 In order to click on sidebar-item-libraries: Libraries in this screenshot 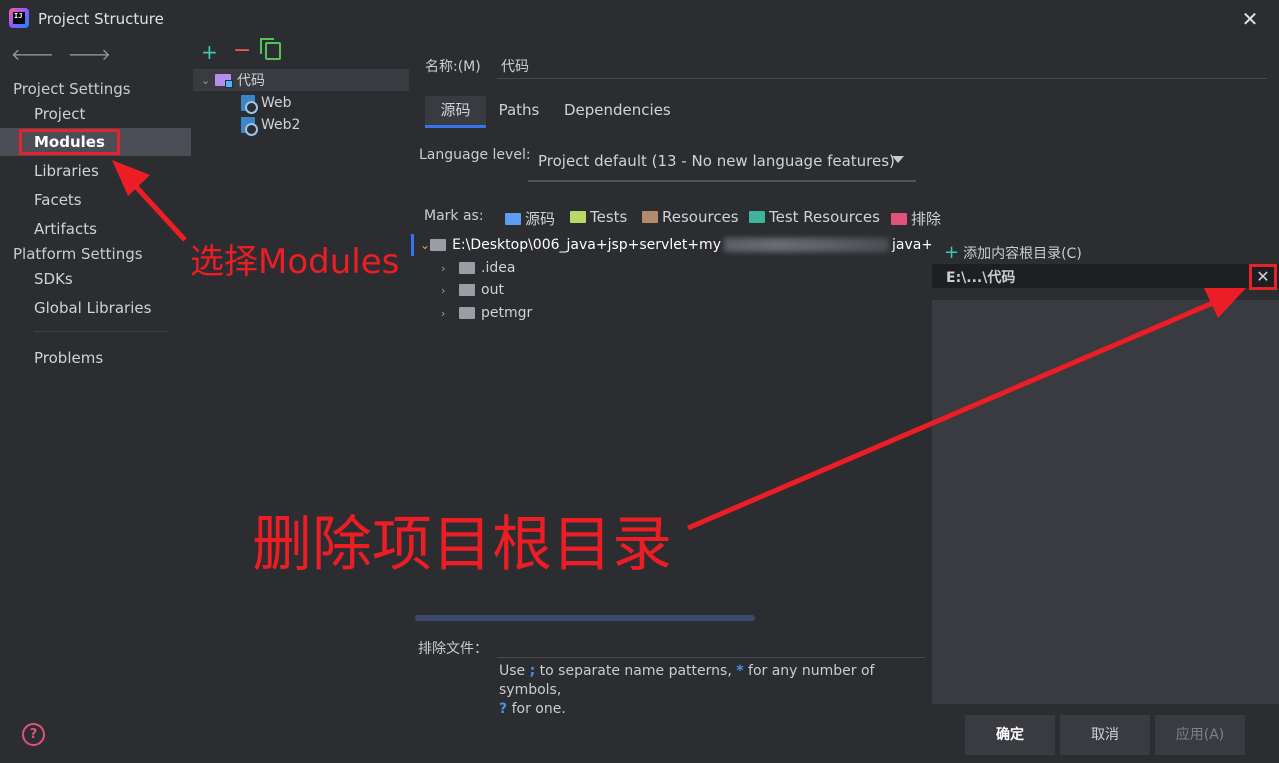, I will do `click(95, 171)`.